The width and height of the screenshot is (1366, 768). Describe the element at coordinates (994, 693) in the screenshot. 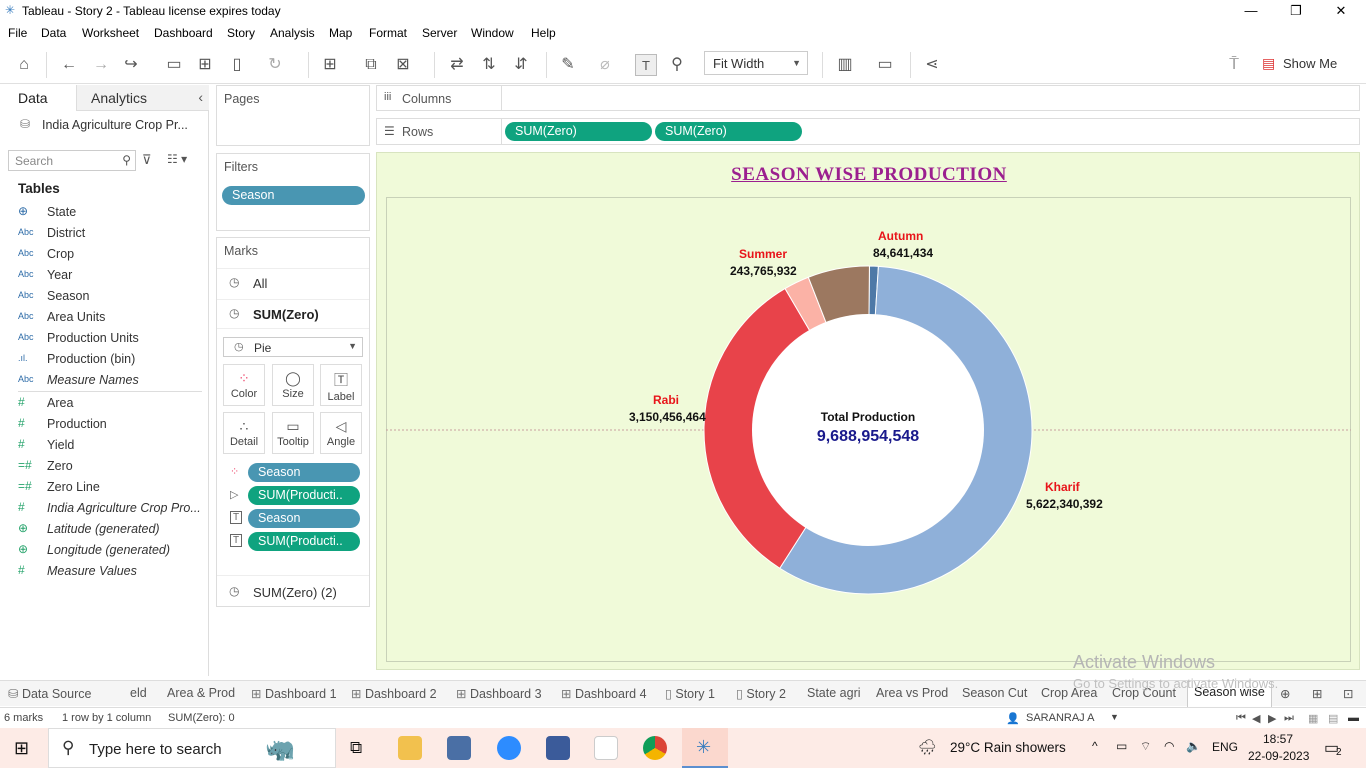

I see `tab-season-cut: Season Cut` at that location.